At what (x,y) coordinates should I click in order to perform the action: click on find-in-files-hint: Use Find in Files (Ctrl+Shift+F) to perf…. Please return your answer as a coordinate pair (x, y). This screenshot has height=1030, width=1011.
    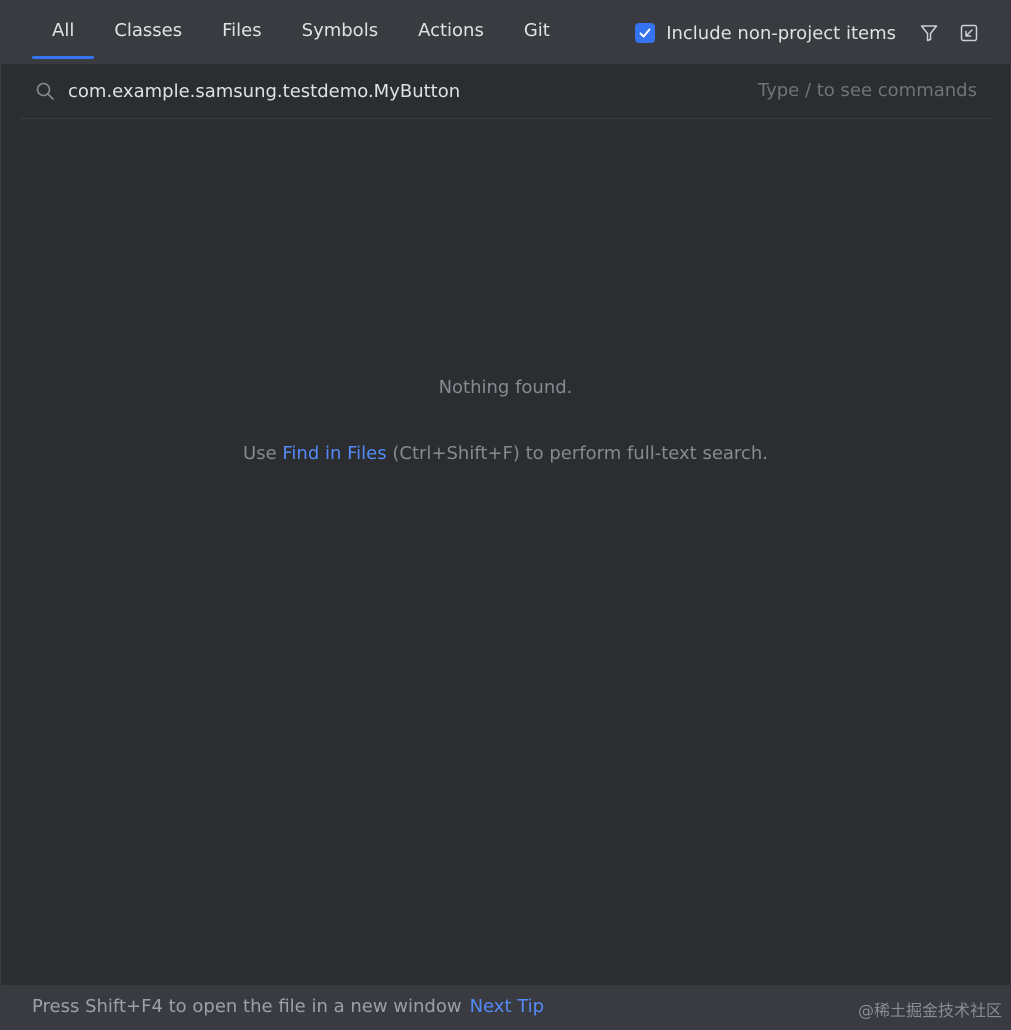
    Looking at the image, I should click on (505, 453).